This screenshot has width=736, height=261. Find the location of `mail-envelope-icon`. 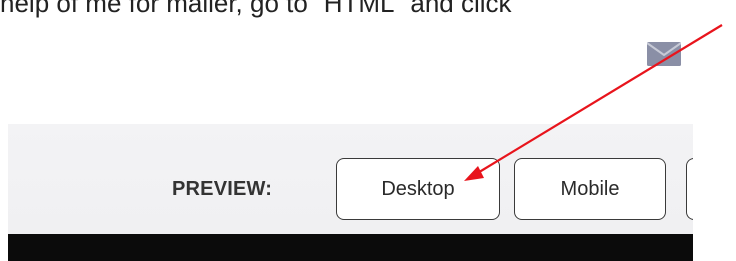

mail-envelope-icon is located at coordinates (664, 54).